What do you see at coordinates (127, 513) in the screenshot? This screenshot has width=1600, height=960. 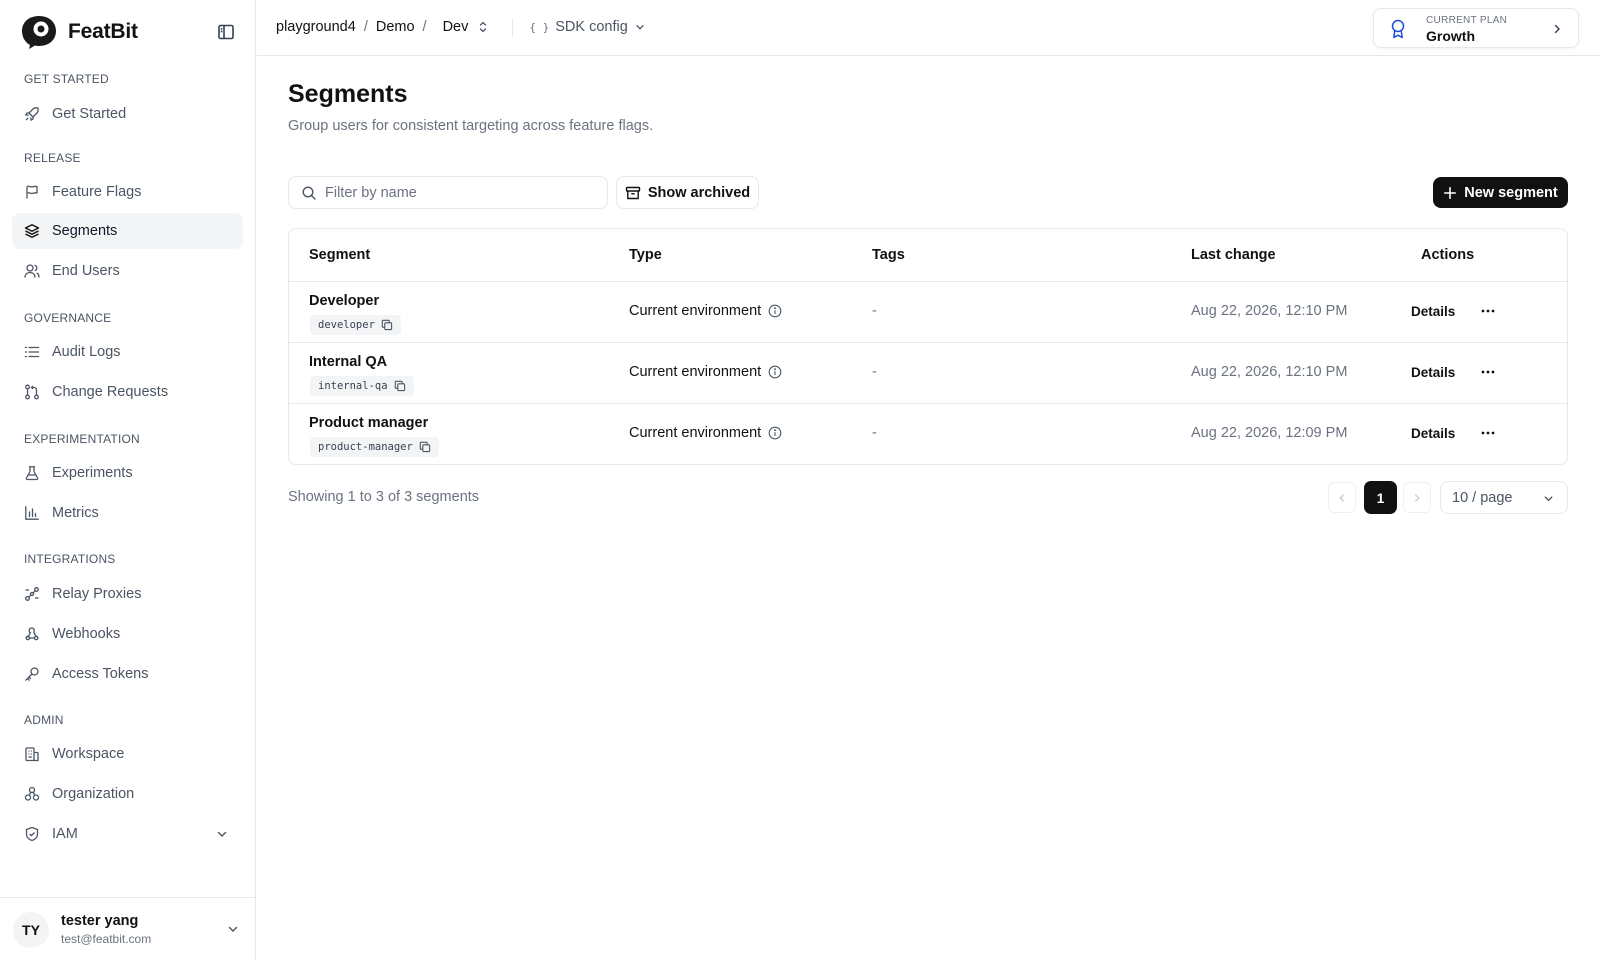 I see `sidebar-item-metrics: Metrics` at bounding box center [127, 513].